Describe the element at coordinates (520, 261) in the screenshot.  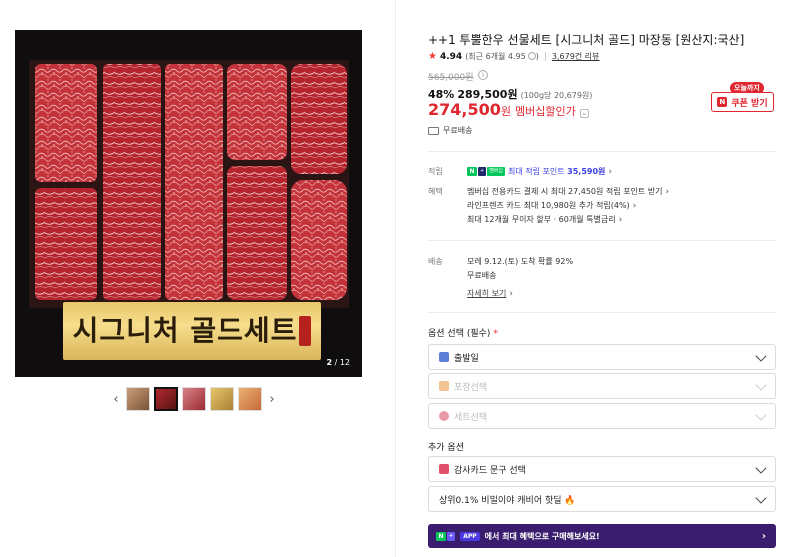
I see `shipping-arrival: 모레 9.12.(토) 도착 확률 92%` at that location.